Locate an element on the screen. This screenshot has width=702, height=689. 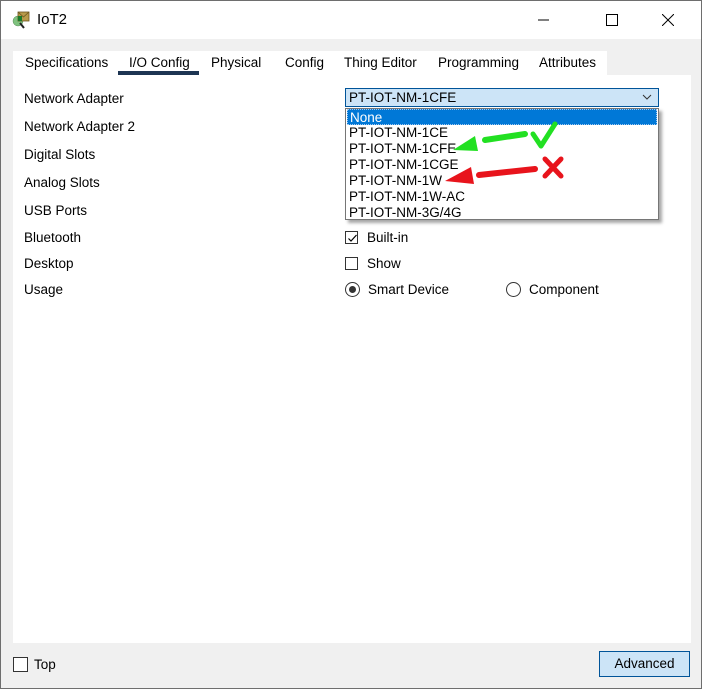
close-button is located at coordinates (668, 20).